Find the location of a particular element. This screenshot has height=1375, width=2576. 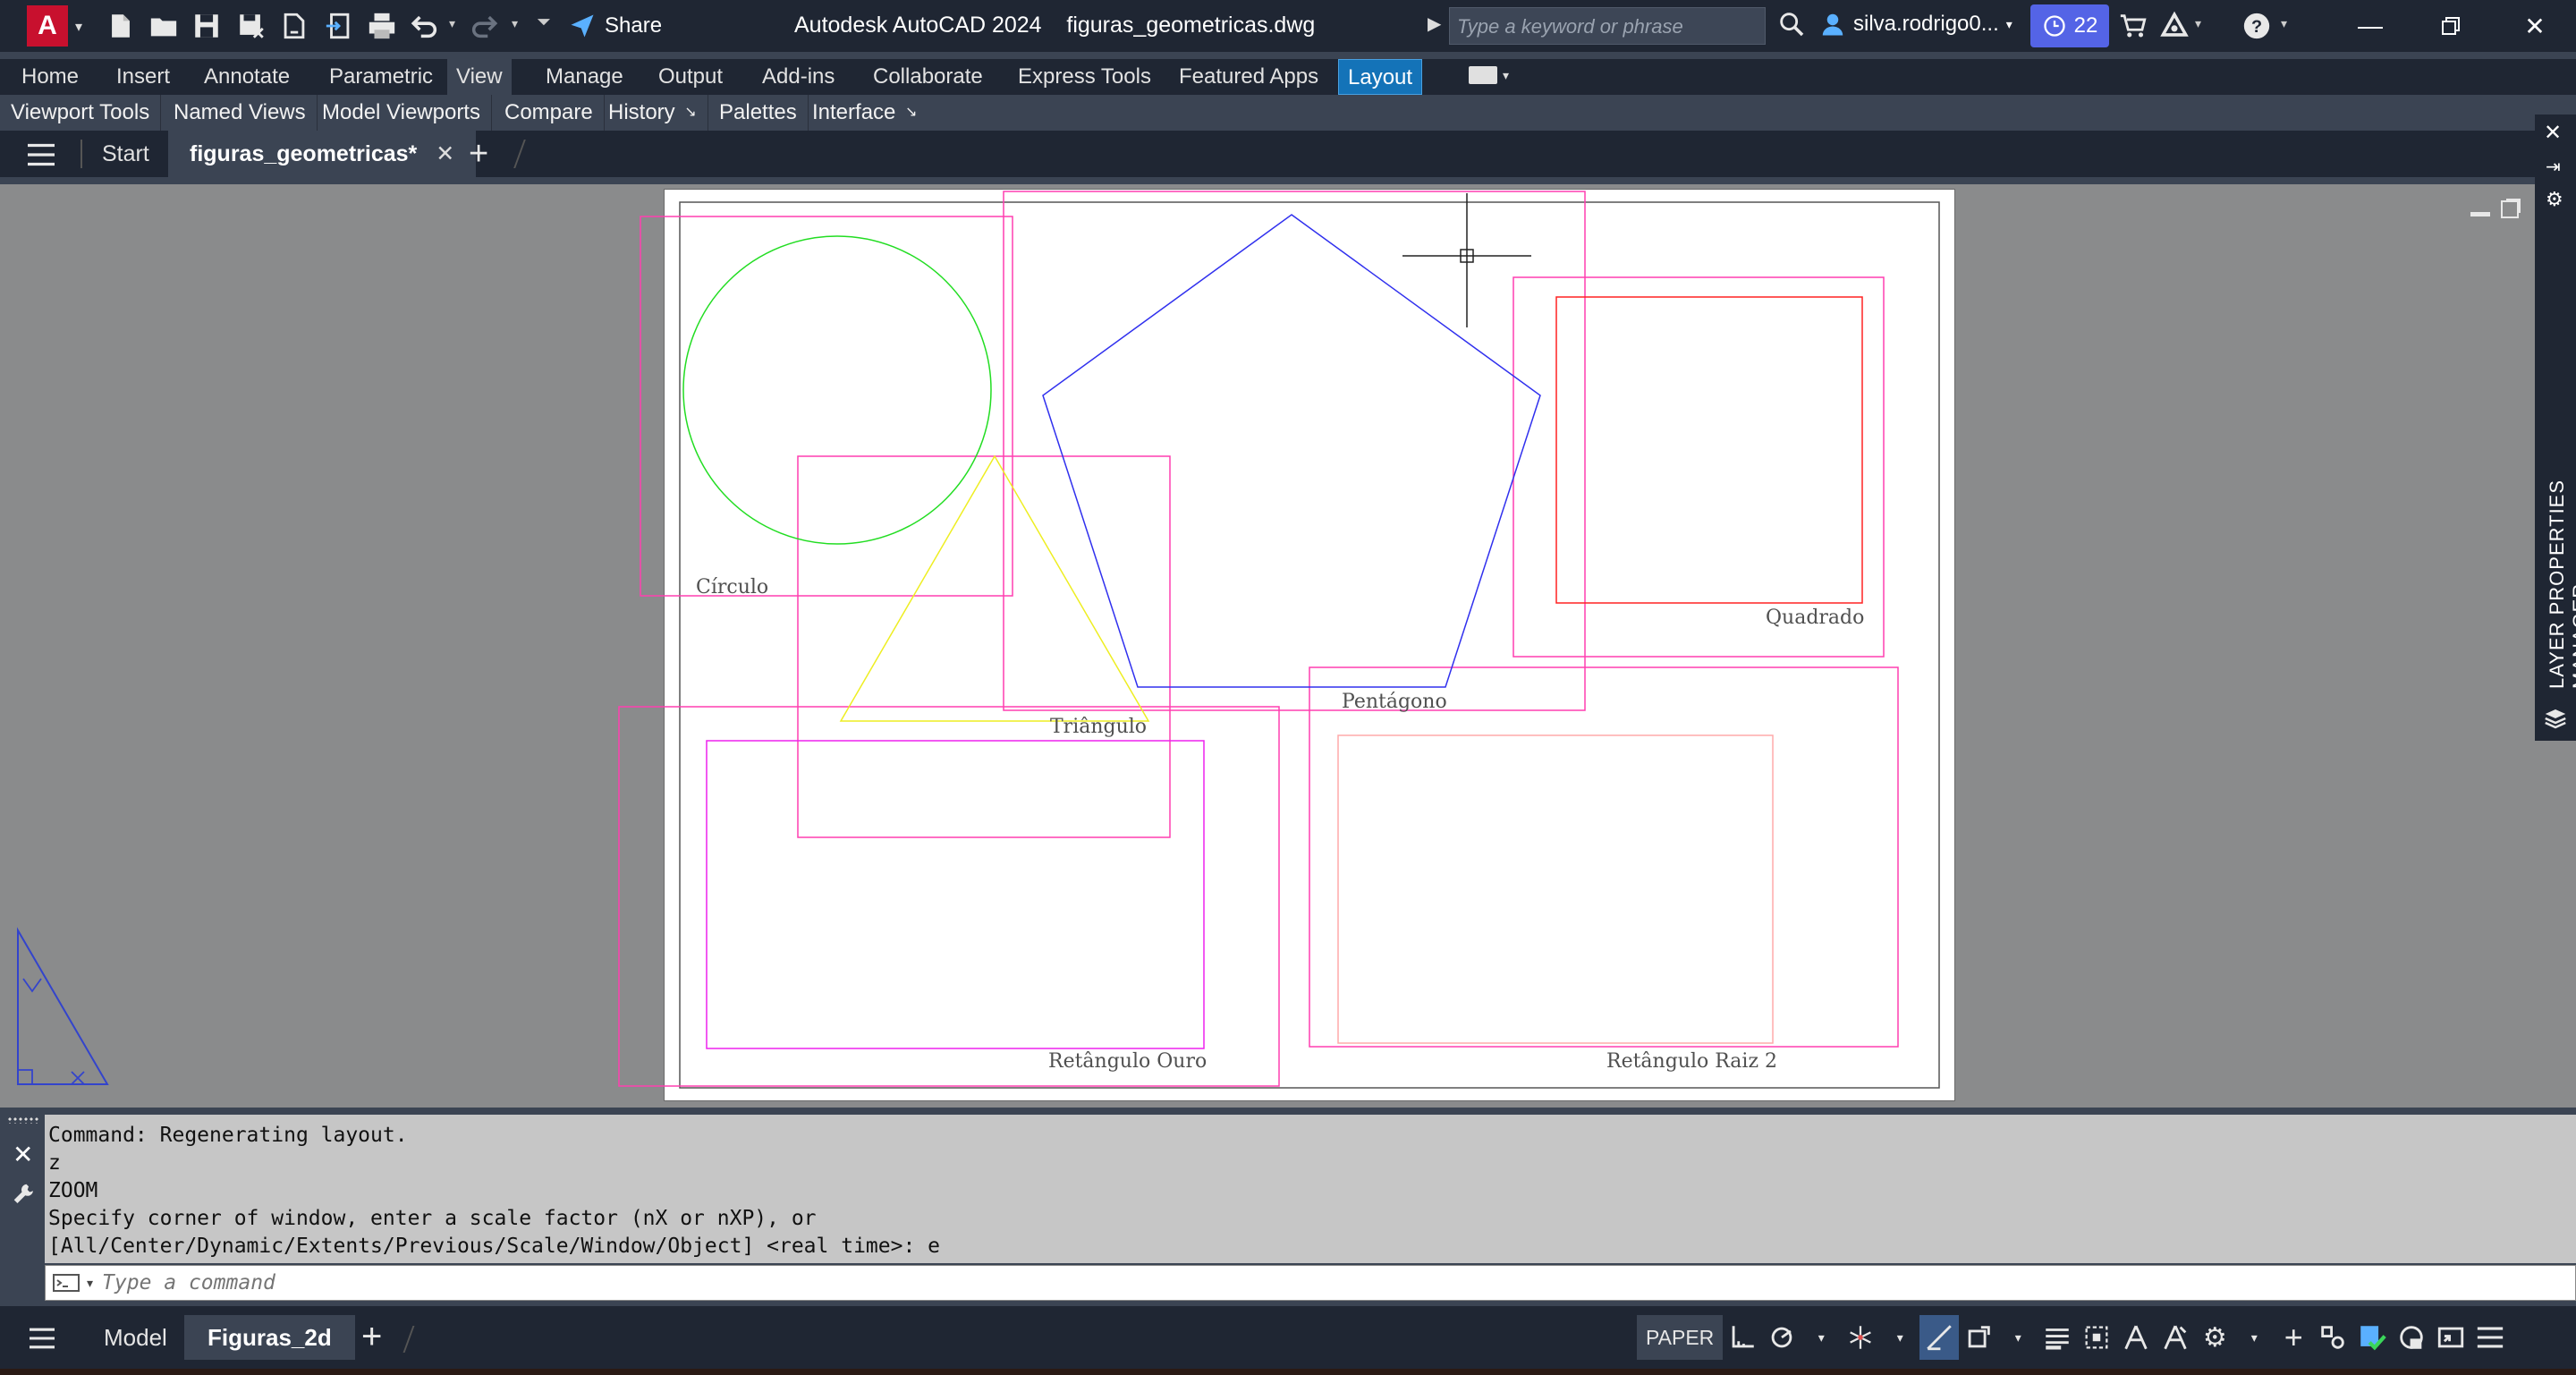

tab-annotate: Annotate is located at coordinates (247, 77).